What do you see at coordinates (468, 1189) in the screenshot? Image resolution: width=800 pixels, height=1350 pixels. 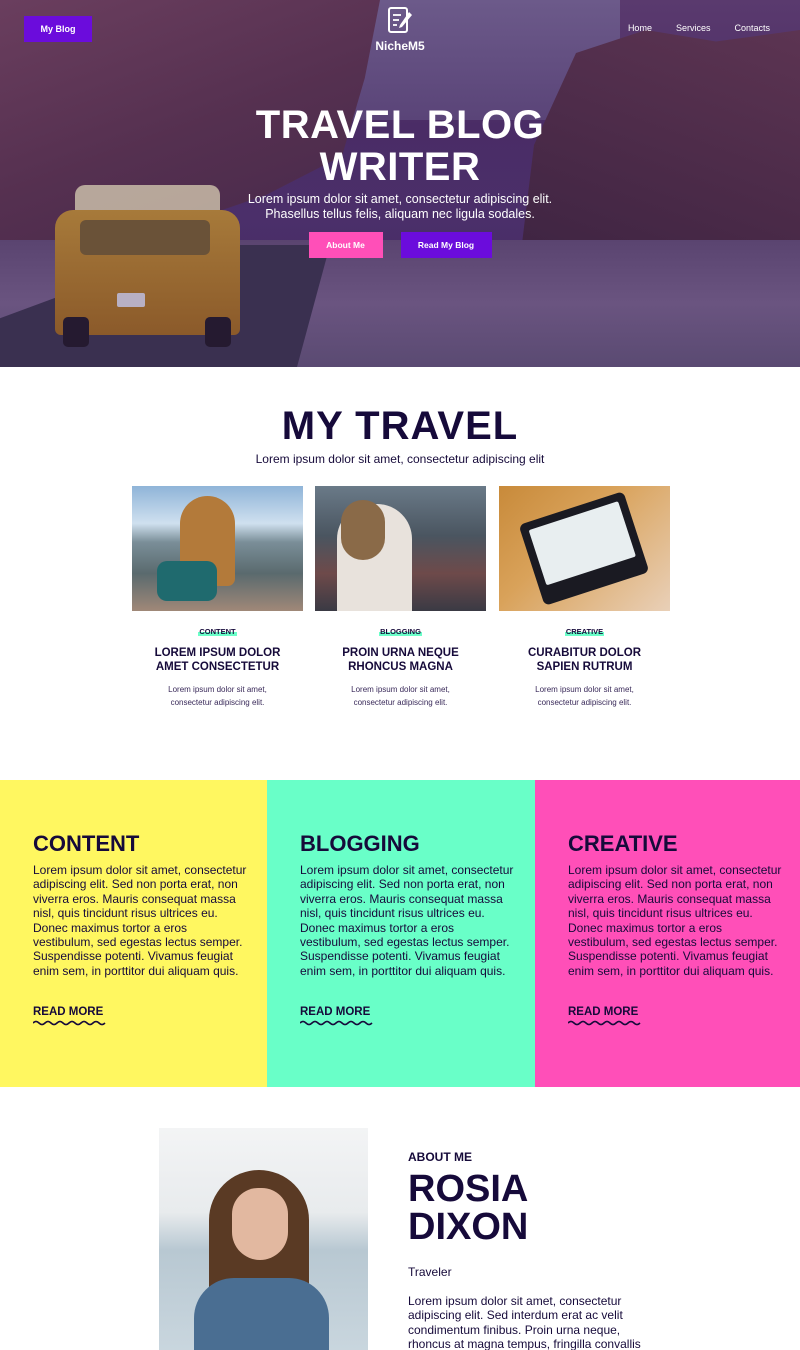 I see `about-name-line1: ROSIA` at bounding box center [468, 1189].